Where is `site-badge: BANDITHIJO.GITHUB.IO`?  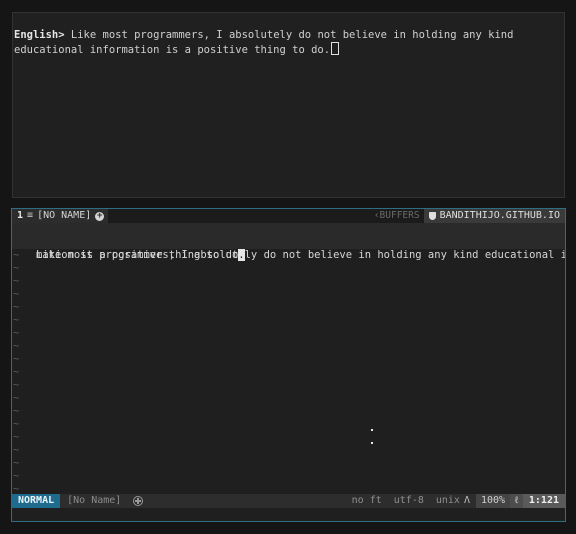
site-badge: BANDITHIJO.GITHUB.IO is located at coordinates (494, 216).